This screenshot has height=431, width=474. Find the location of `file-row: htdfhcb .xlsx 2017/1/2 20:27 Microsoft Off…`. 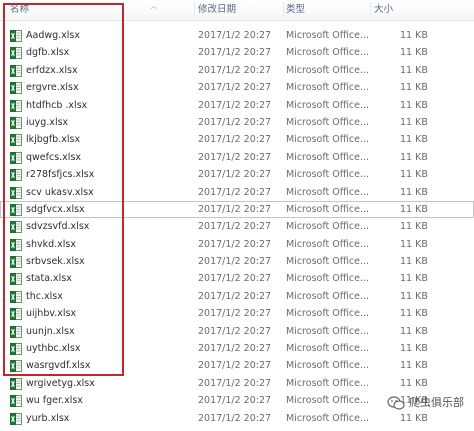

file-row: htdfhcb .xlsx 2017/1/2 20:27 Microsoft Off… is located at coordinates (237, 105).